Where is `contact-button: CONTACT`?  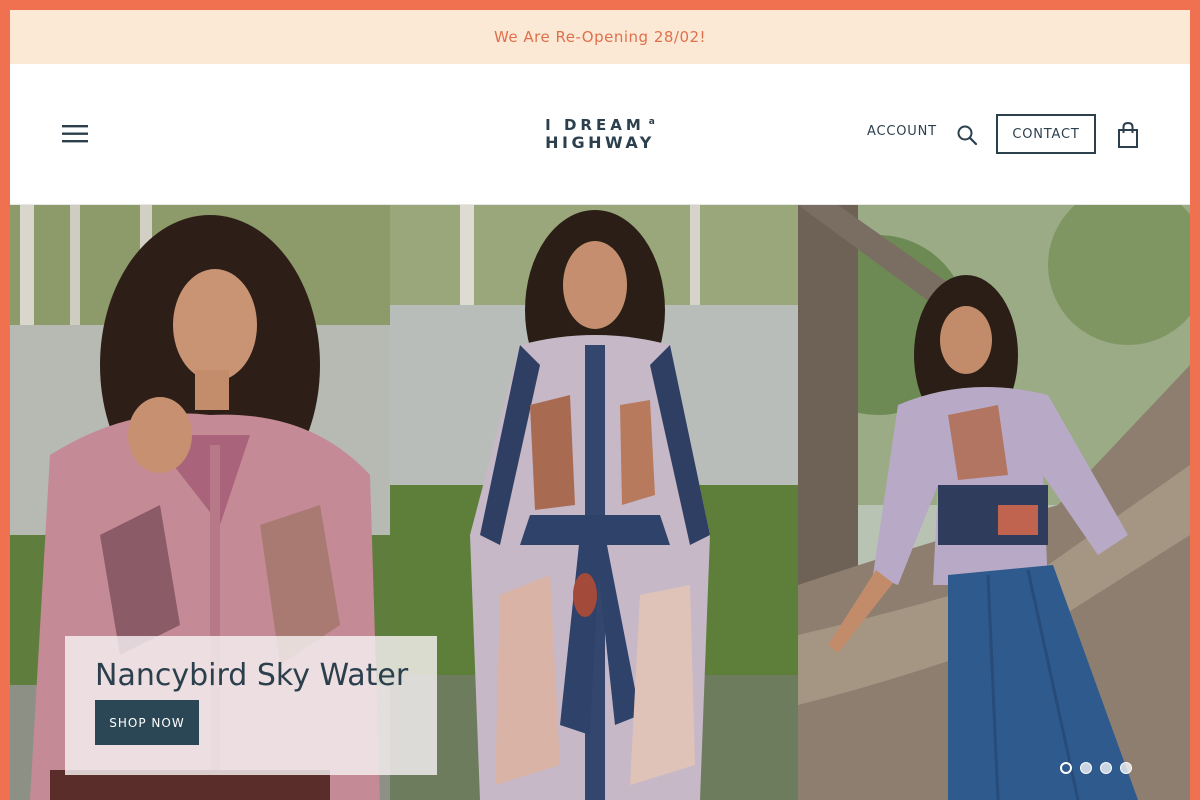 contact-button: CONTACT is located at coordinates (1046, 134).